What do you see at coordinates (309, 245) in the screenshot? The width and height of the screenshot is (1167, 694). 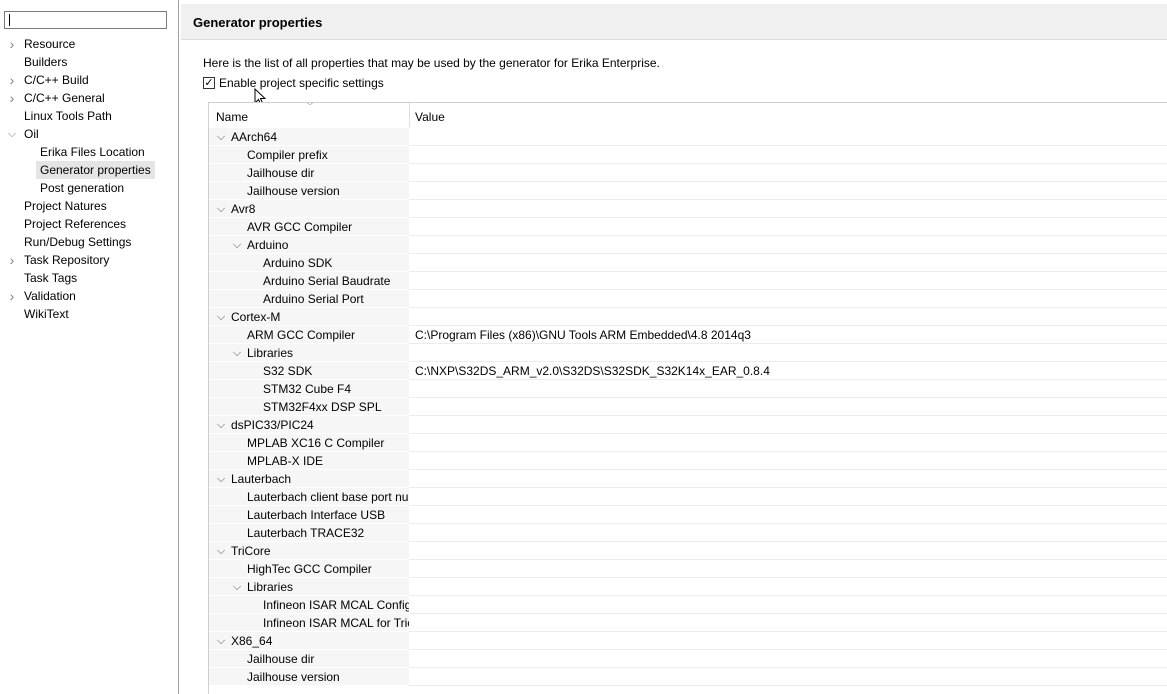 I see `property-name-cell: ⌵ Arduino` at bounding box center [309, 245].